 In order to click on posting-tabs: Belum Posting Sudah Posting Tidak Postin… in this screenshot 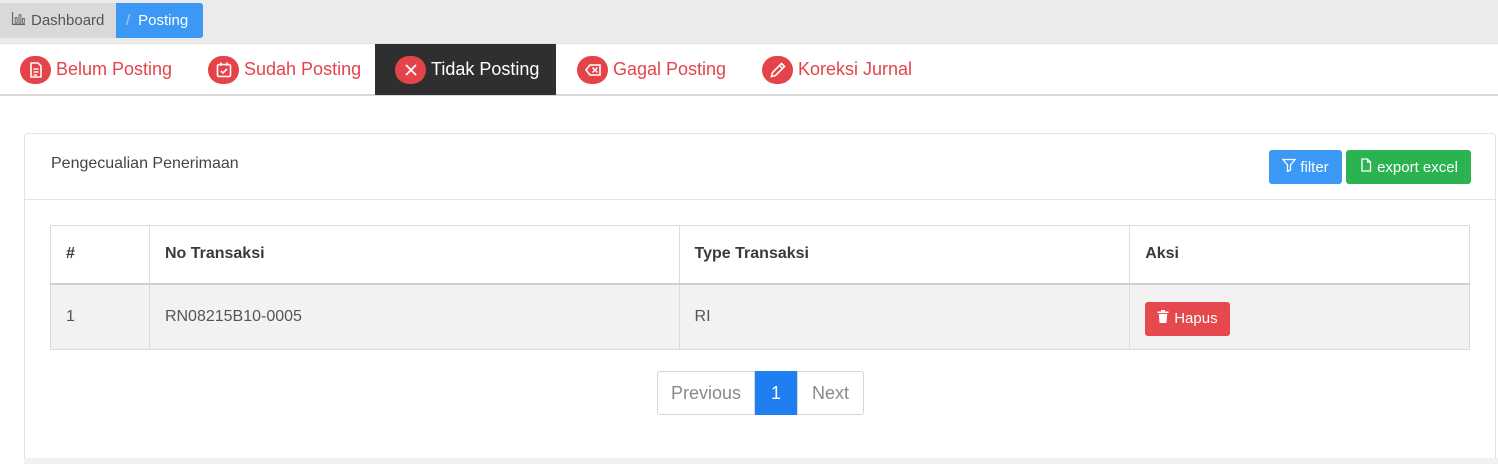, I will do `click(749, 70)`.